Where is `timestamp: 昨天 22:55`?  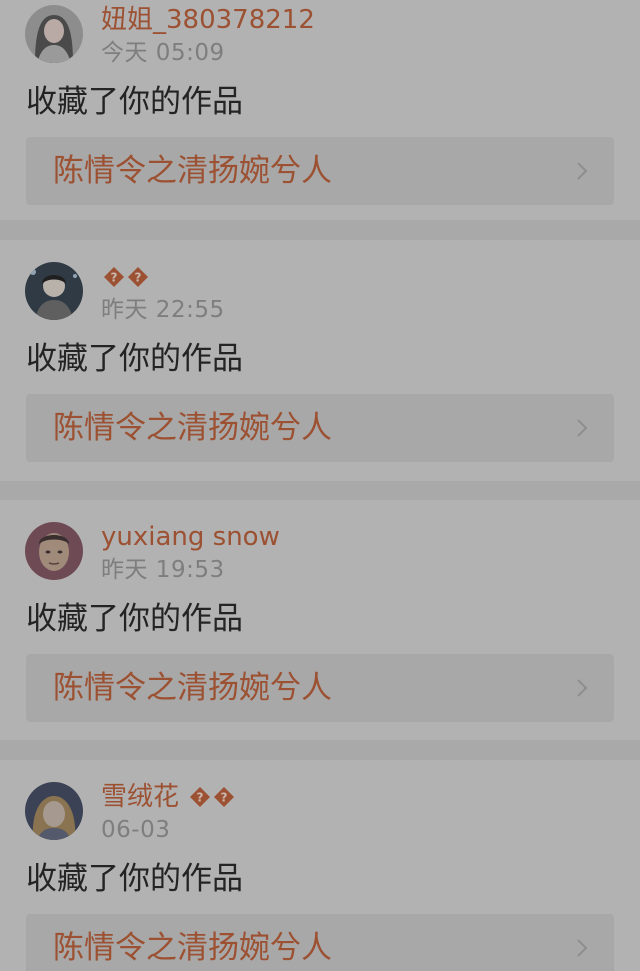
timestamp: 昨天 22:55 is located at coordinates (163, 310).